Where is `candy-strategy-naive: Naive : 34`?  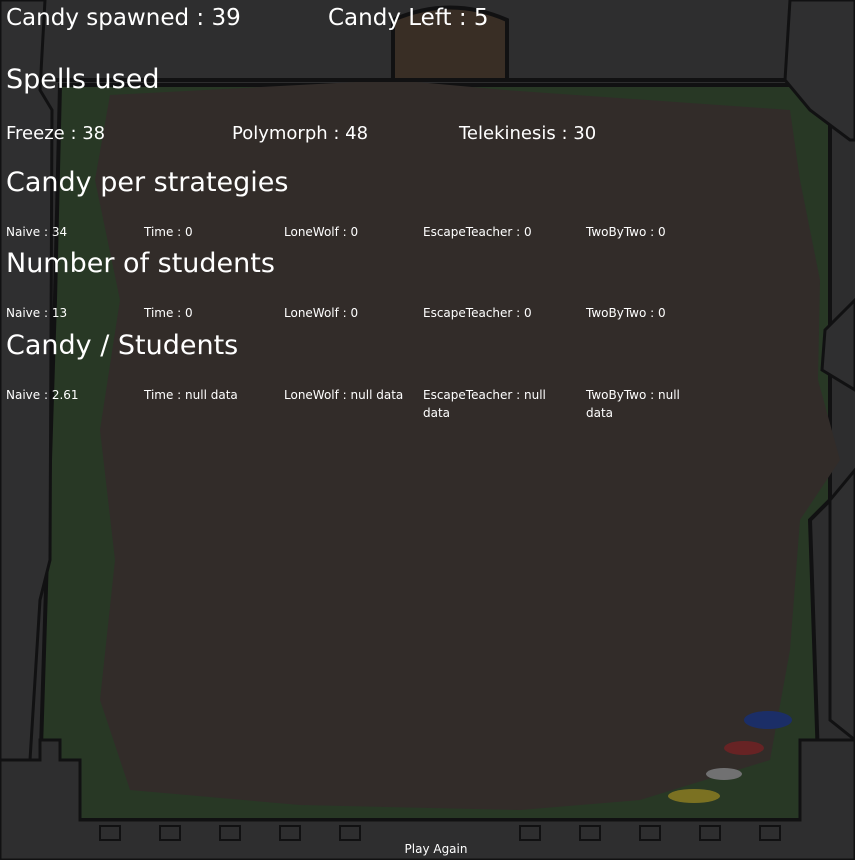 candy-strategy-naive: Naive : 34 is located at coordinates (37, 232).